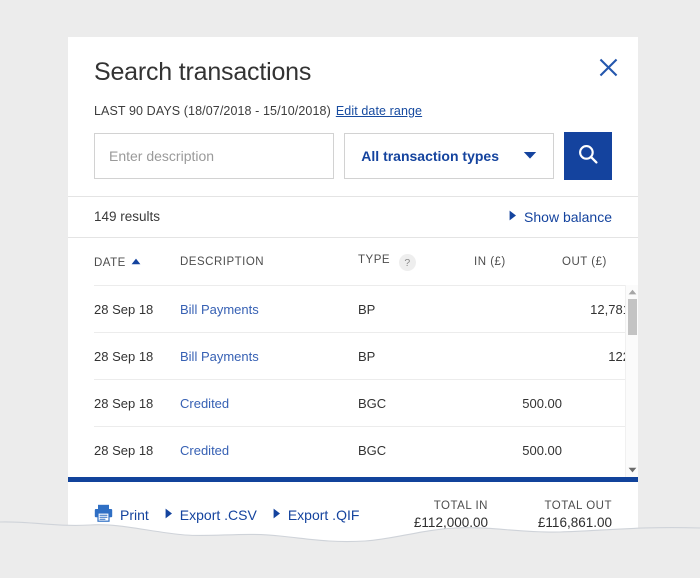  What do you see at coordinates (110, 262) in the screenshot?
I see `column-header-date-label: DATE` at bounding box center [110, 262].